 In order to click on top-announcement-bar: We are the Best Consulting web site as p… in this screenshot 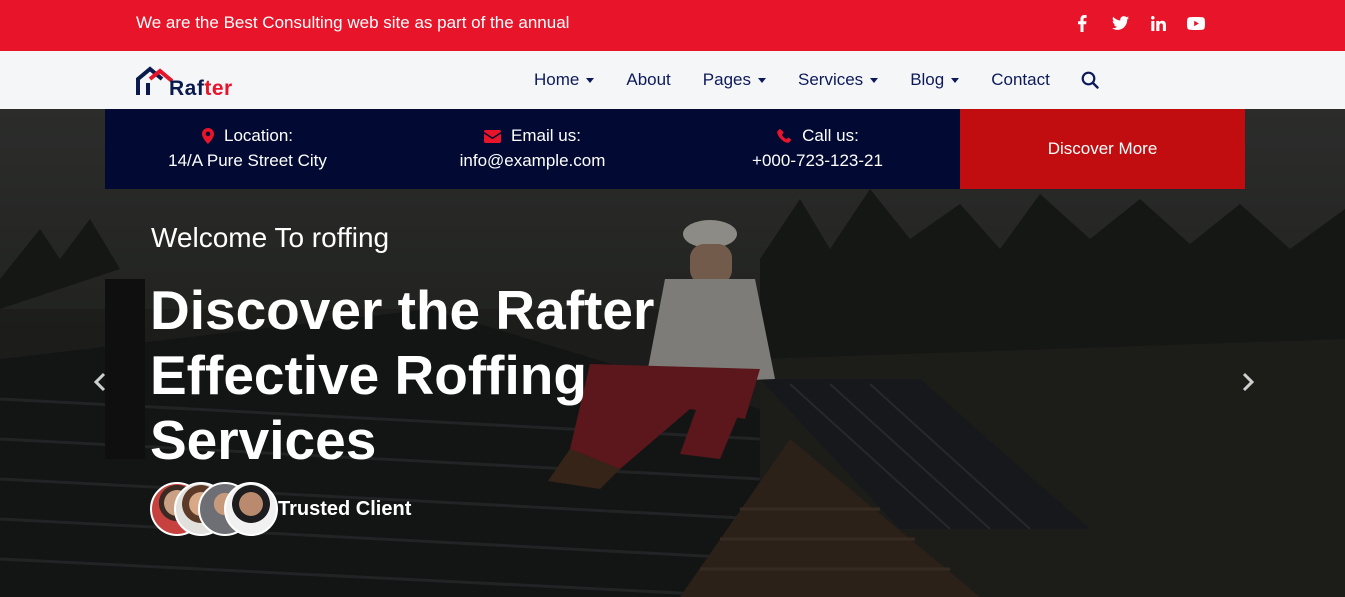, I will do `click(672, 25)`.